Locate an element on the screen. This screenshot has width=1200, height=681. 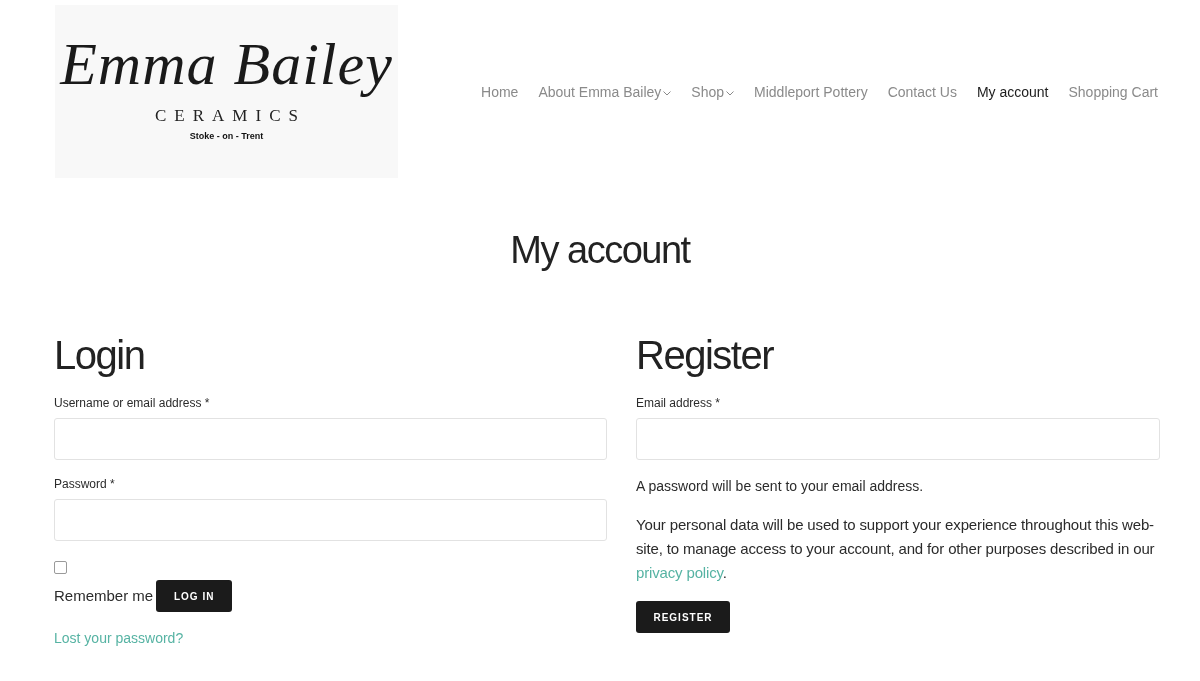
field-label: Password * is located at coordinates (84, 484).